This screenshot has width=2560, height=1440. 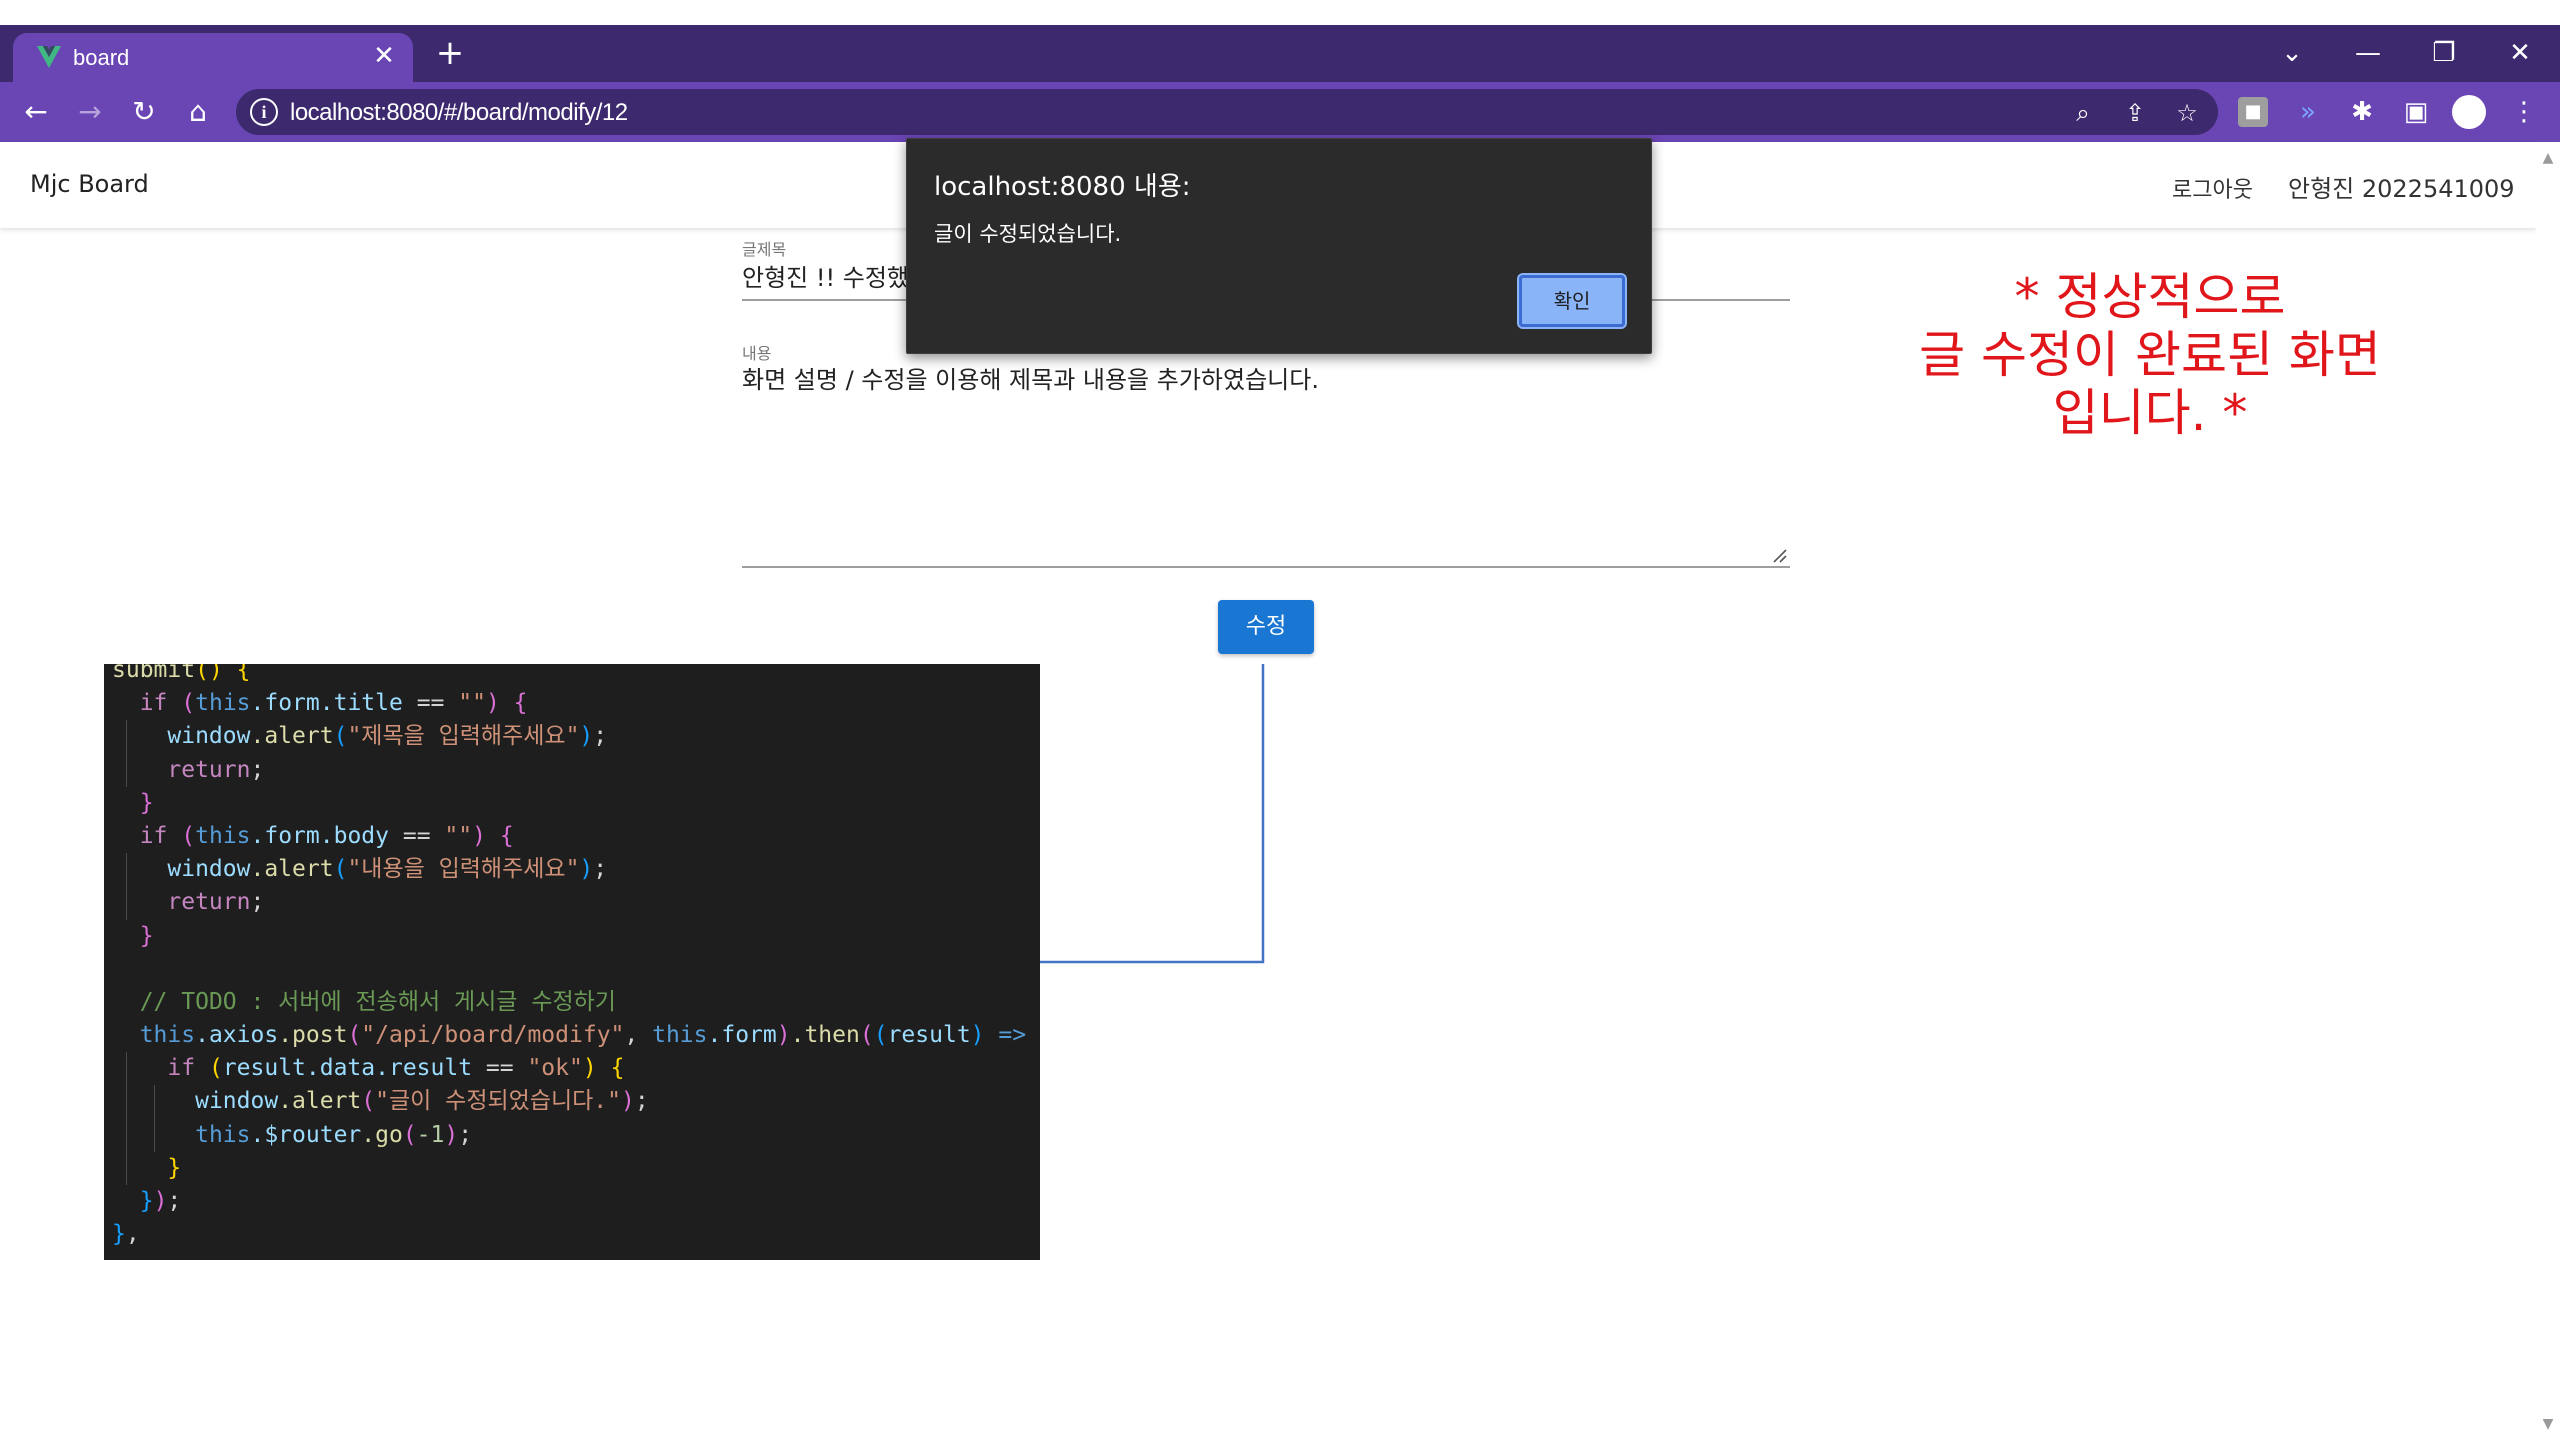 What do you see at coordinates (1280, 53) in the screenshot?
I see `browser-tab-bar: board ✕ + ⌄ — ❐ ✕` at bounding box center [1280, 53].